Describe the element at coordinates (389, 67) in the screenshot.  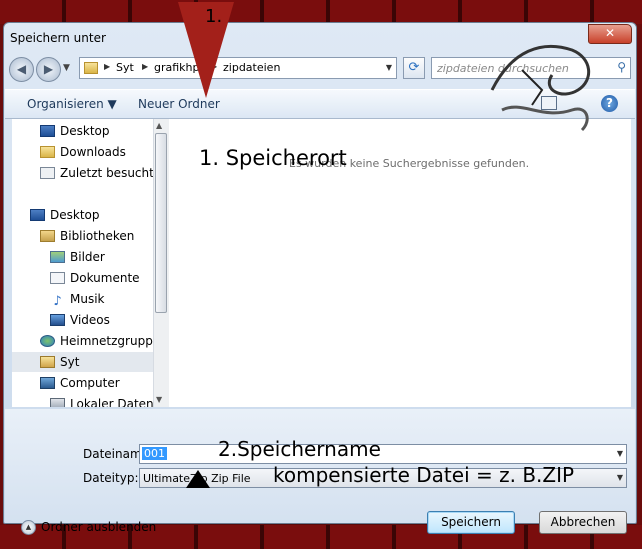
I see `address-dropdown-icon: ▼` at that location.